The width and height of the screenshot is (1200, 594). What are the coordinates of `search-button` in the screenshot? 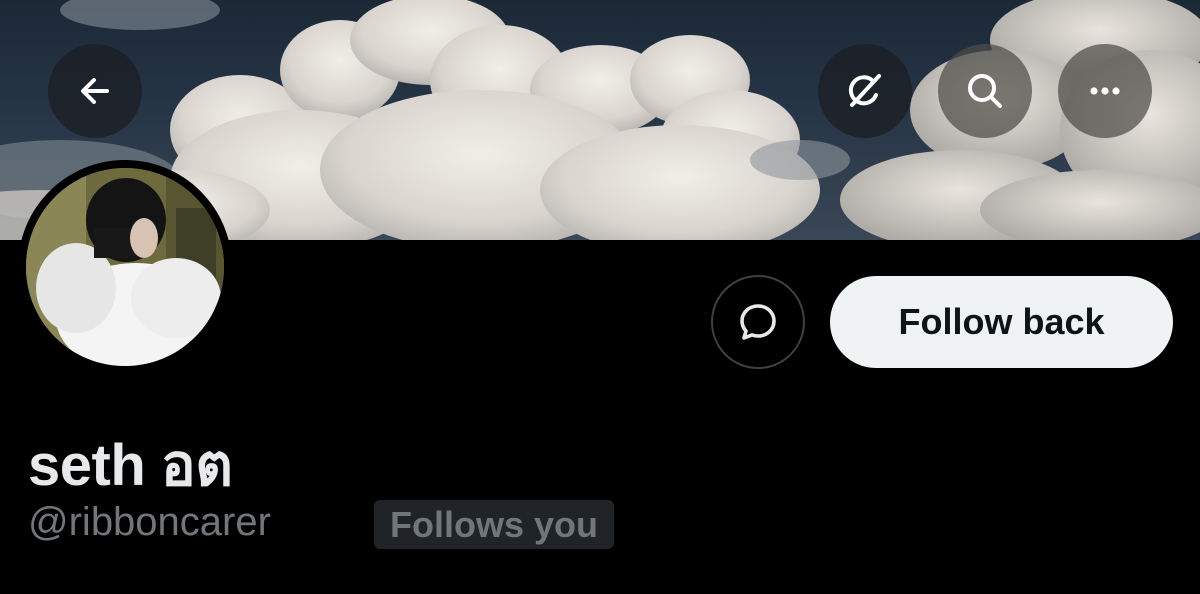 It's located at (985, 91).